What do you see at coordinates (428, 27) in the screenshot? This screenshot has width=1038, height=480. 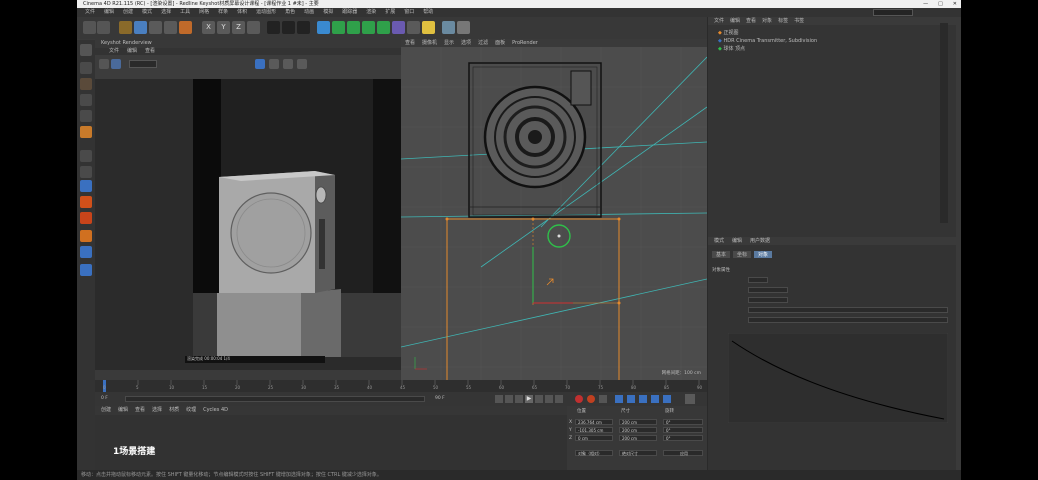 I see `light-icon` at bounding box center [428, 27].